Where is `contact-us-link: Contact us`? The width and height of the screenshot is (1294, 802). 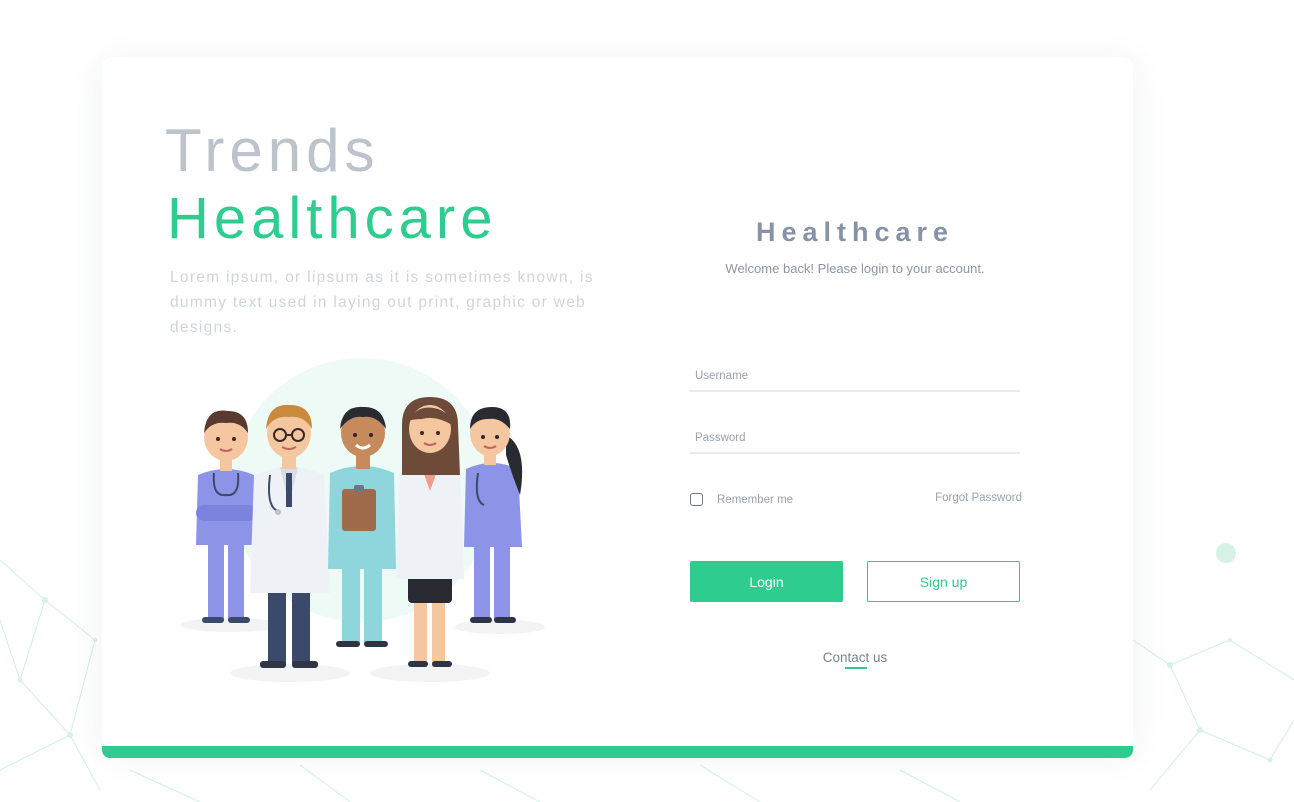 contact-us-link: Contact us is located at coordinates (855, 657).